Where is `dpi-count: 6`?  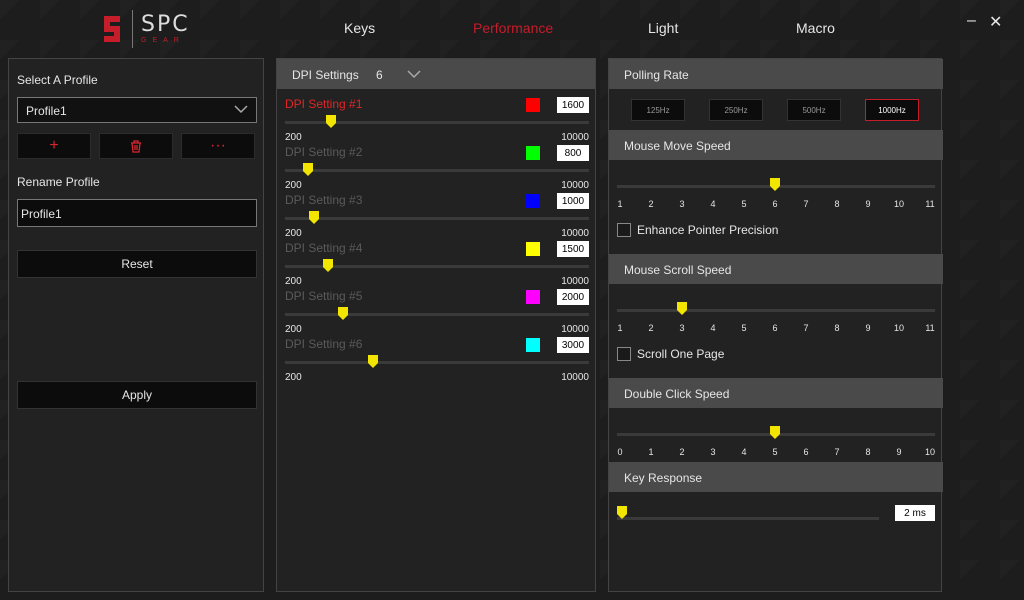 dpi-count: 6 is located at coordinates (379, 75).